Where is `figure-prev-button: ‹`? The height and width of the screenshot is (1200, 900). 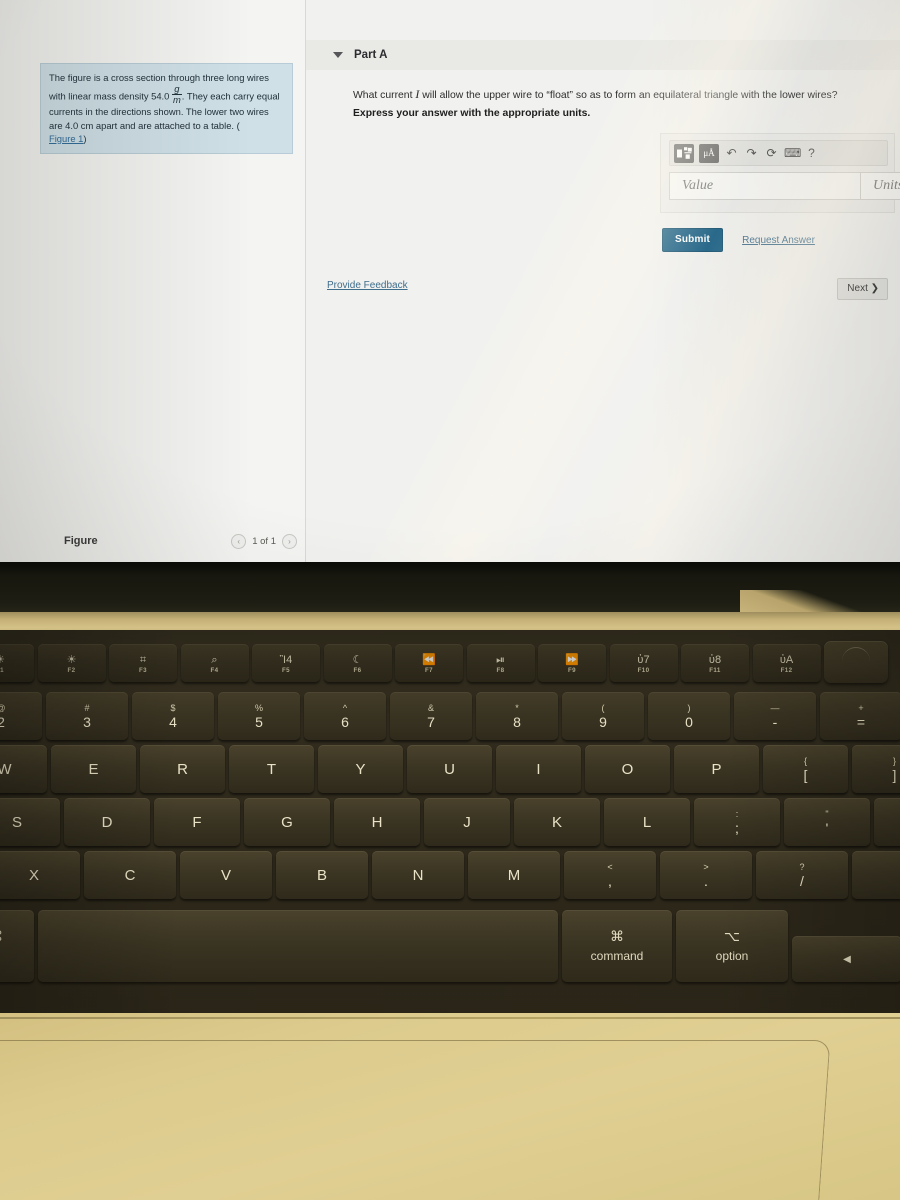 figure-prev-button: ‹ is located at coordinates (239, 541).